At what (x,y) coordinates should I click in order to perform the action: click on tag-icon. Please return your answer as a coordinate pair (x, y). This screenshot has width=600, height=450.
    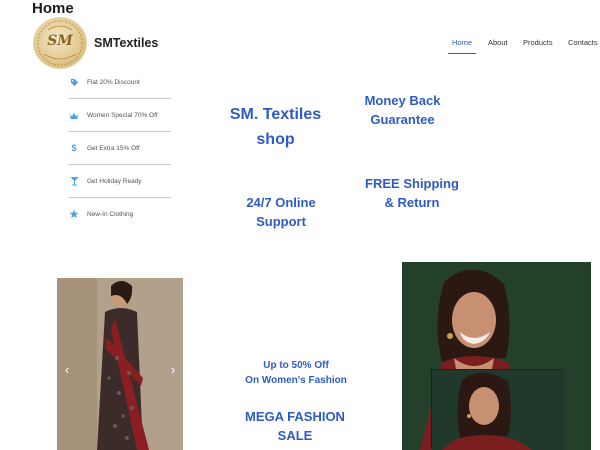
    Looking at the image, I should click on (74, 82).